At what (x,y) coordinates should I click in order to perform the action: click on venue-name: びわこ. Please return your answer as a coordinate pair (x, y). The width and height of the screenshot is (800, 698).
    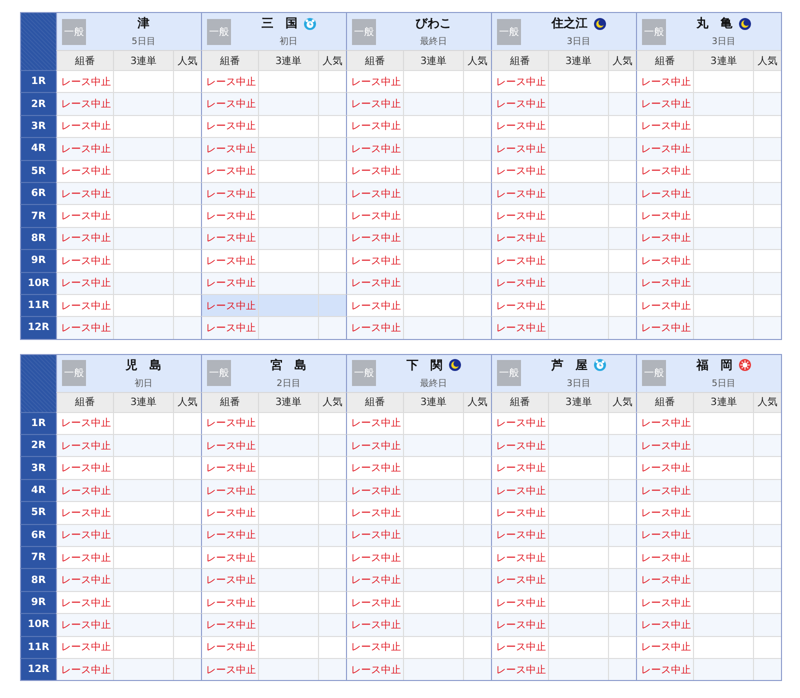
    Looking at the image, I should click on (434, 23).